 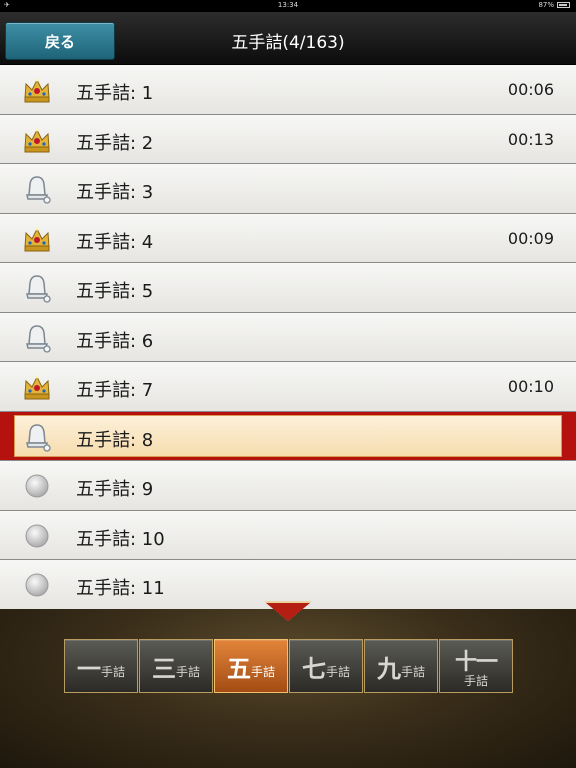 I want to click on list-item: 五手詰: 5, so click(x=288, y=288).